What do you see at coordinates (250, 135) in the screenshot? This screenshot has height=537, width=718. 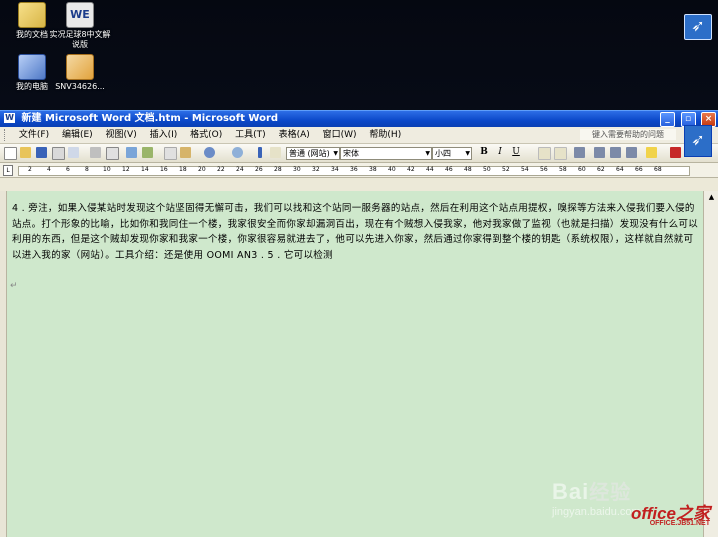 I see `menu-tools: 工具(T)` at bounding box center [250, 135].